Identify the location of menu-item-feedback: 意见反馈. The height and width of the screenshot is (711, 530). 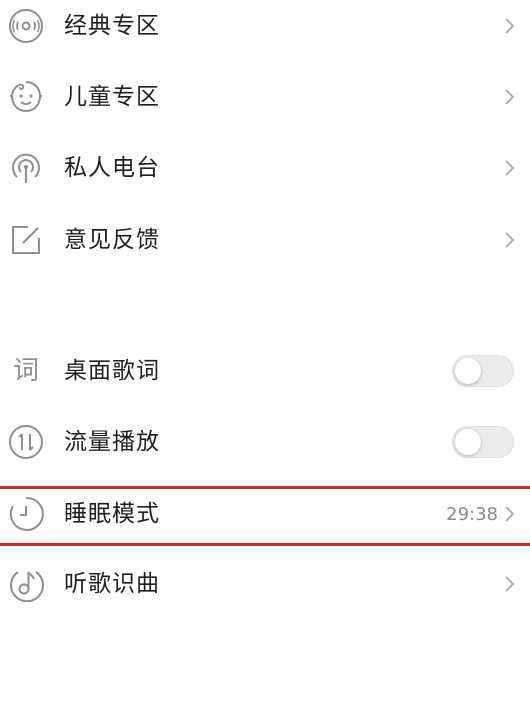
(265, 240).